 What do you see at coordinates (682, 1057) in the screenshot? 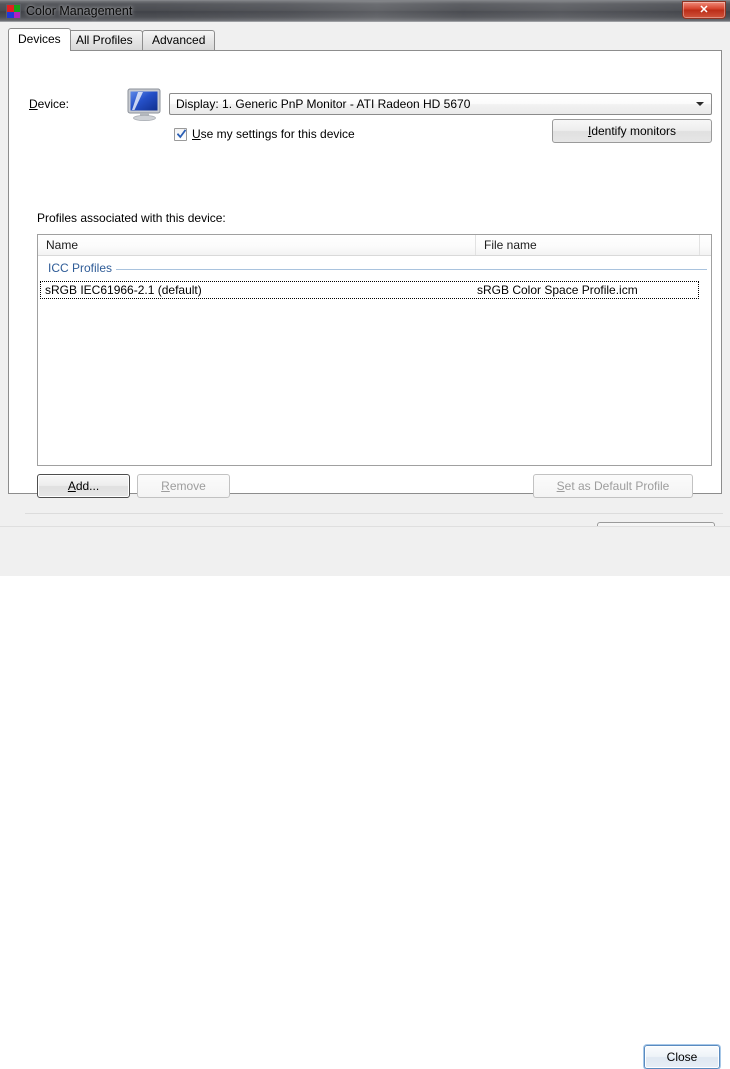
I see `close-button: Close` at bounding box center [682, 1057].